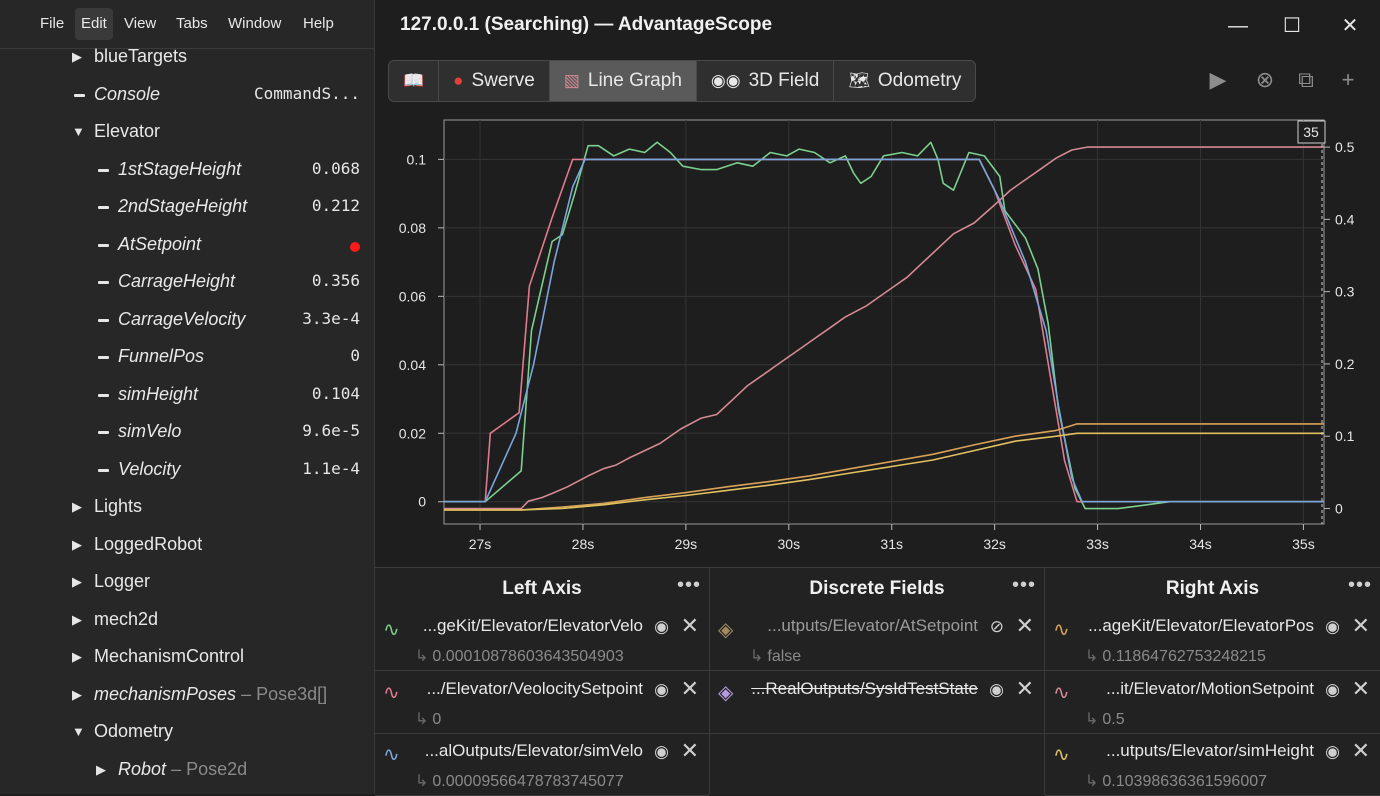 This screenshot has width=1380, height=796. I want to click on tree-label-text: Logger, so click(122, 581).